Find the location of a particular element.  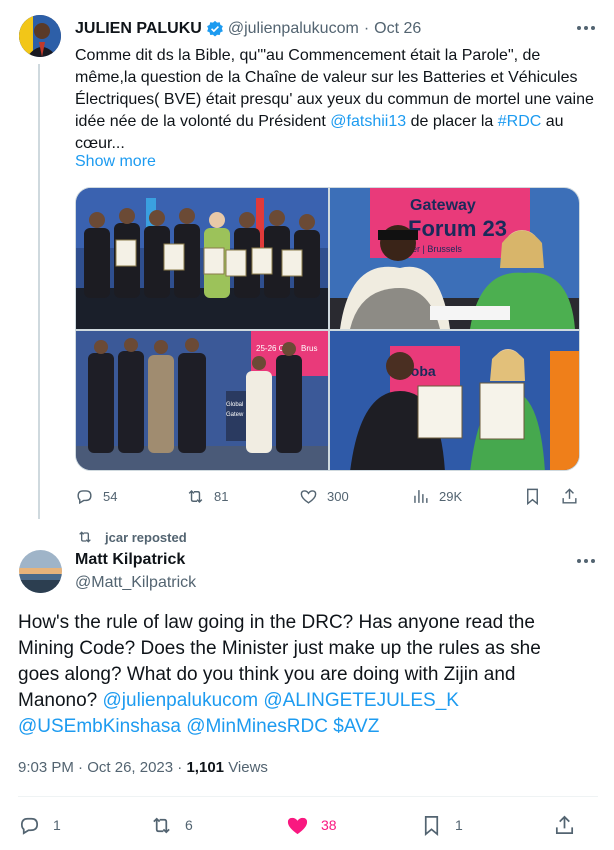

repost-button: 6 is located at coordinates (171, 825).